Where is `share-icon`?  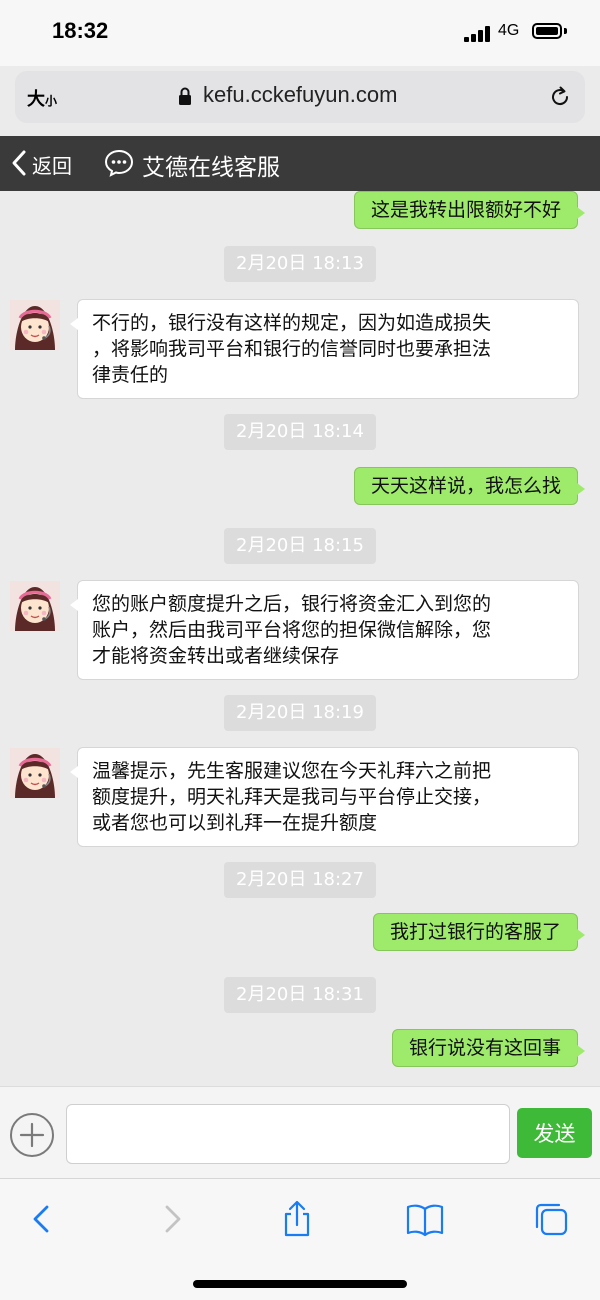
share-icon is located at coordinates (297, 1219).